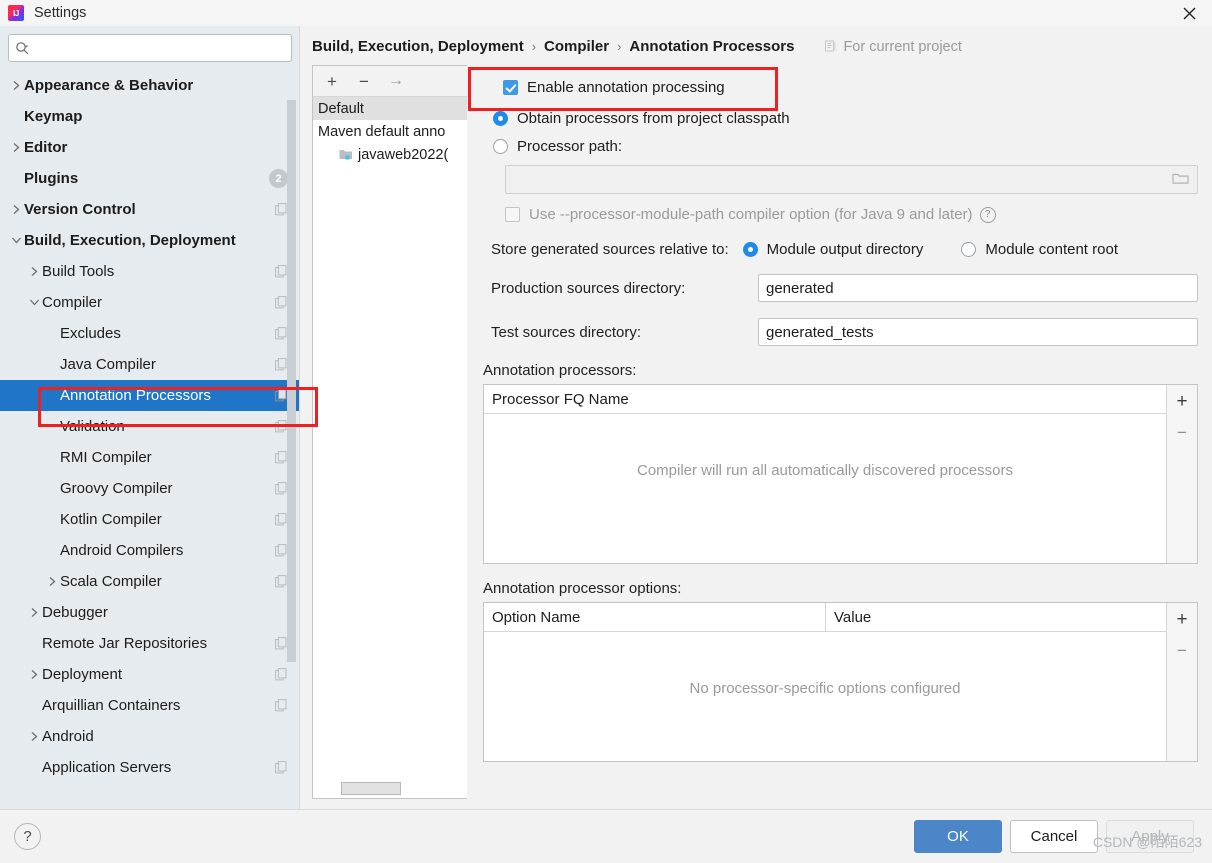 The image size is (1212, 863). Describe the element at coordinates (390, 154) in the screenshot. I see `profile-row: javaweb2022(` at that location.